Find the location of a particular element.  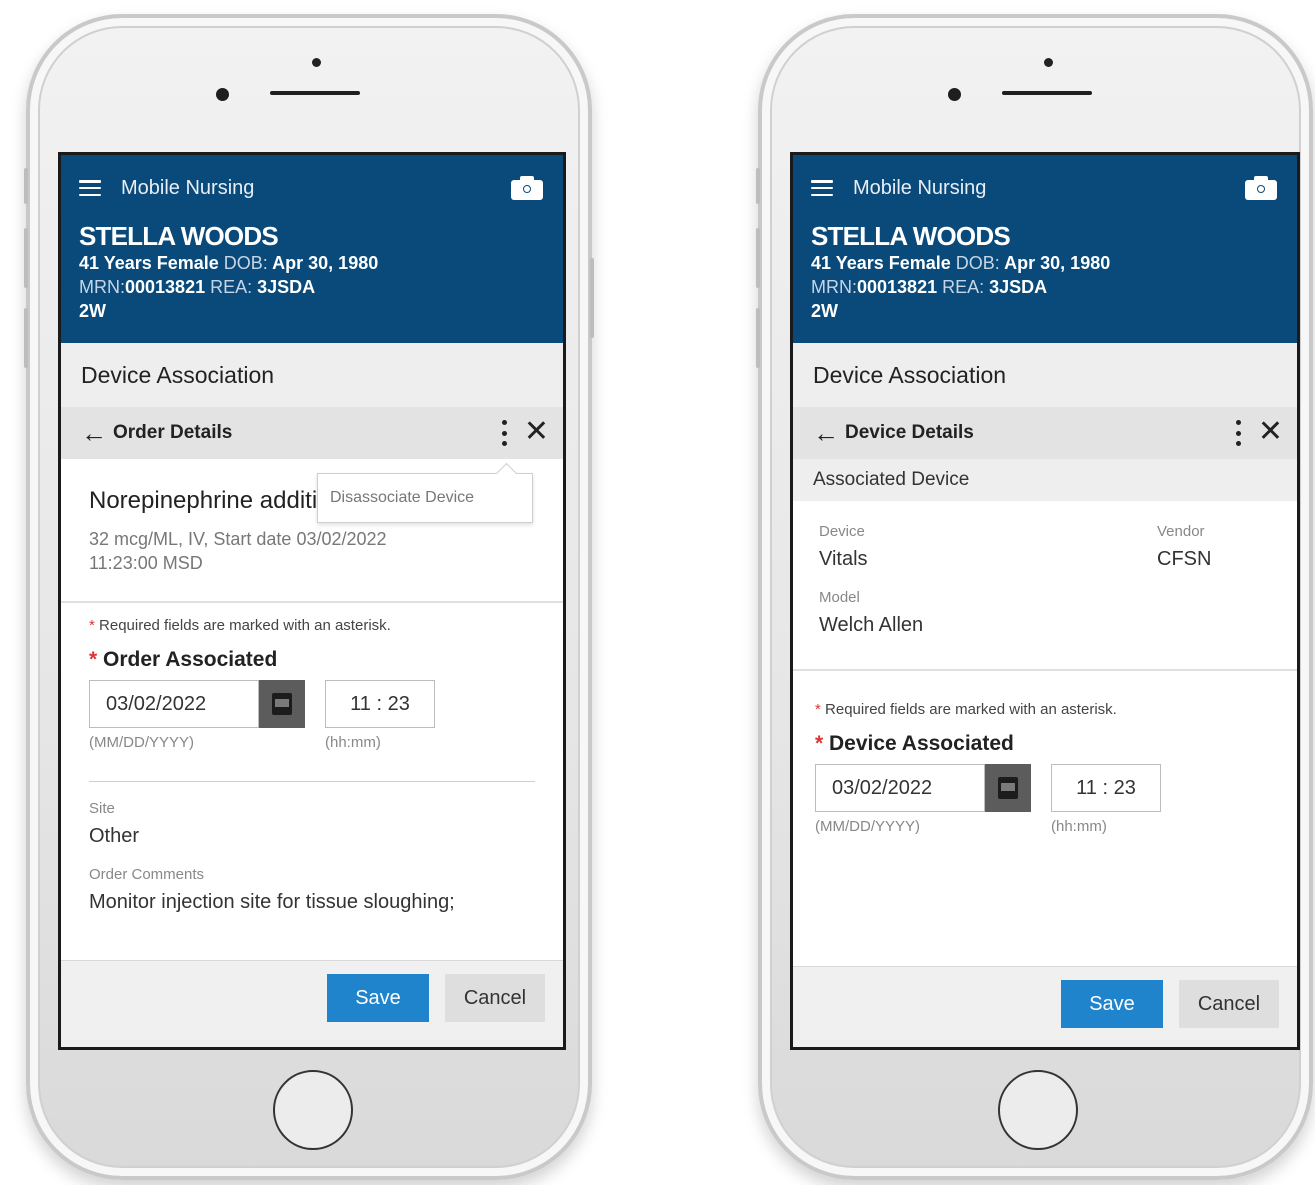

vendor-label: Vendor is located at coordinates (1181, 531).